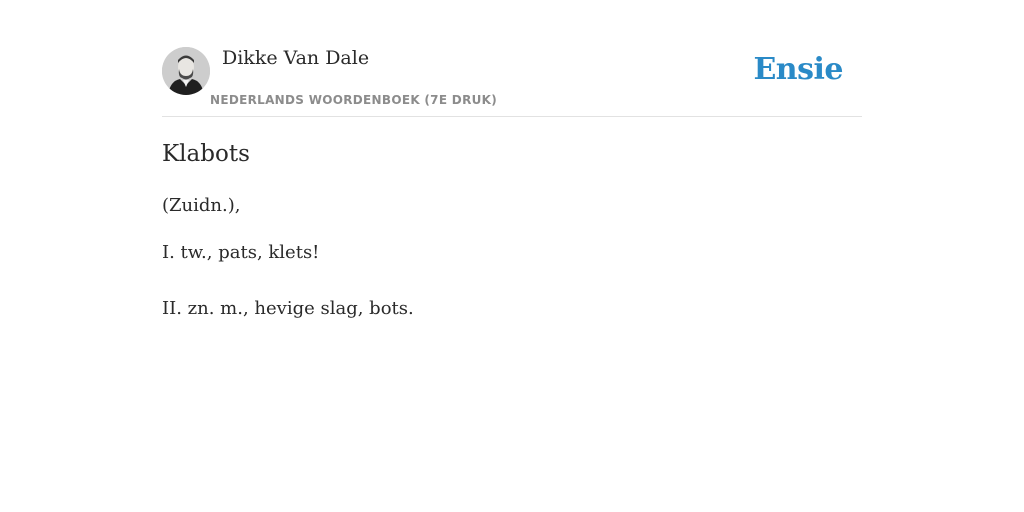  Describe the element at coordinates (241, 252) in the screenshot. I see `entry-sense-1: I. tw., pats, klets!` at that location.